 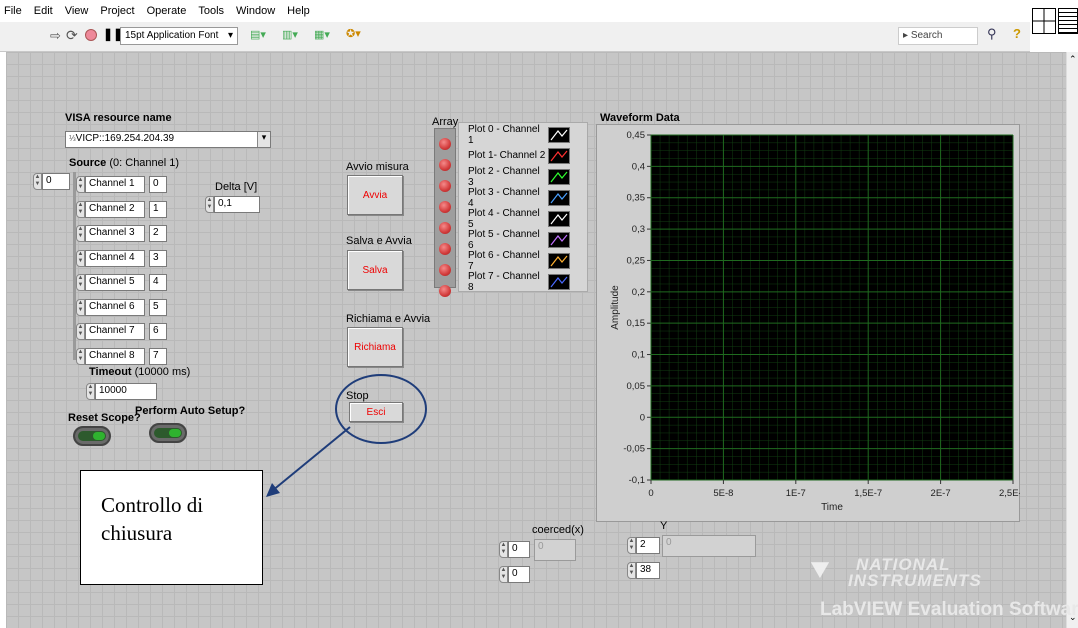 What do you see at coordinates (56, 181) in the screenshot?
I see `source-index-field: 0` at bounding box center [56, 181].